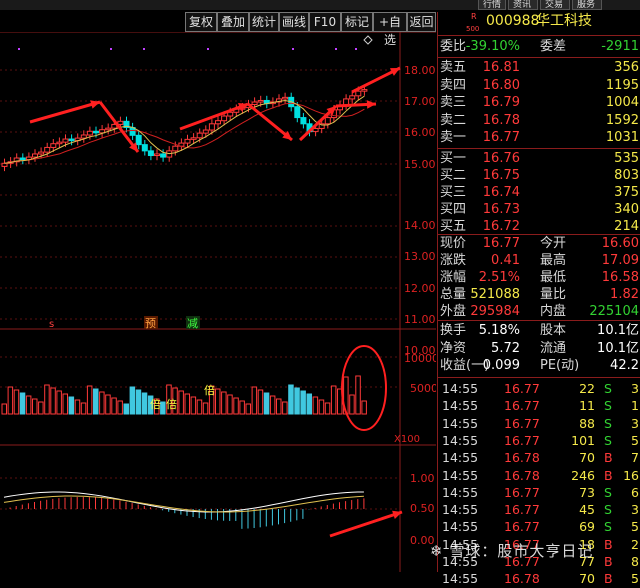  I want to click on price-tick: 12.00, so click(420, 288).